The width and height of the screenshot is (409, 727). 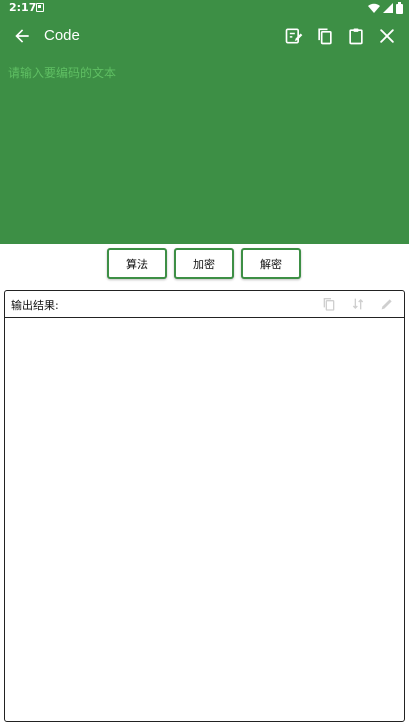 I want to click on wifi-icon, so click(x=374, y=8).